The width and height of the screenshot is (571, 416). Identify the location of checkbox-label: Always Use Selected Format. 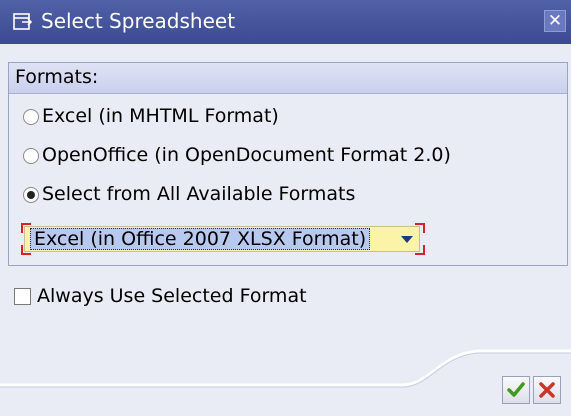
(172, 296).